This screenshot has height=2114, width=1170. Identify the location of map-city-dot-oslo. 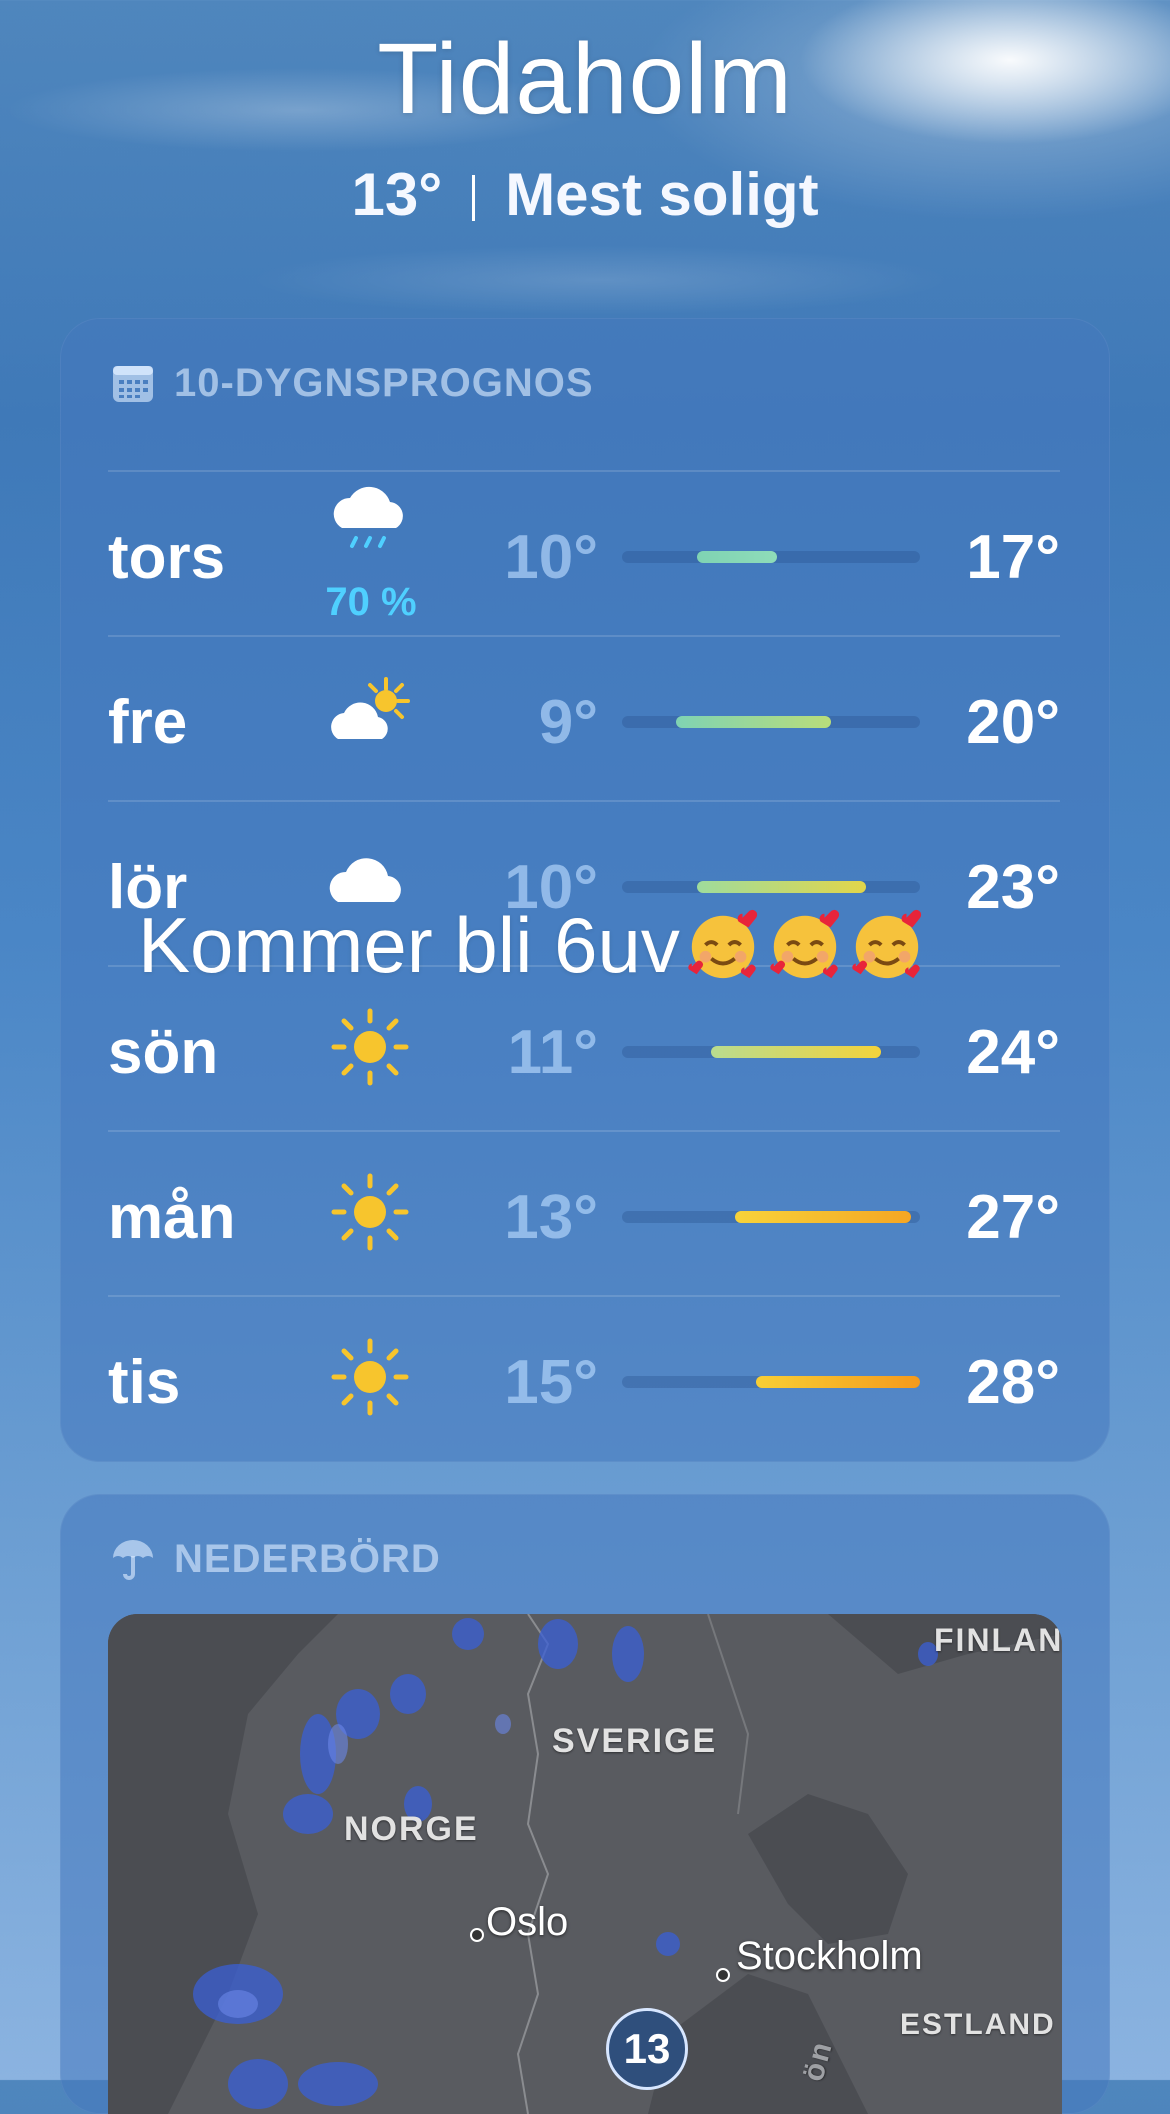
(477, 1935).